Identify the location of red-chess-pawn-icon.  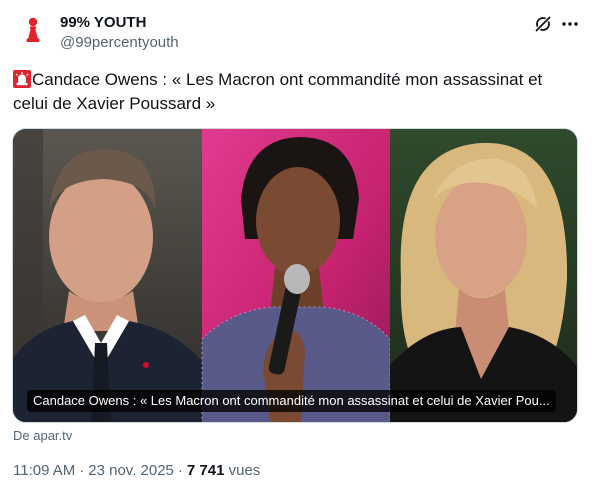
(33, 29).